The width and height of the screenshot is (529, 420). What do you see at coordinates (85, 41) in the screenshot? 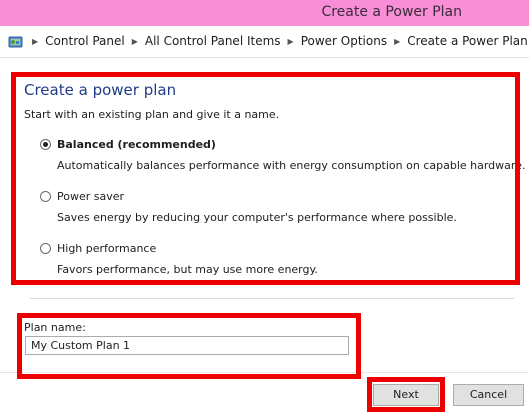
I see `breadcrumb-control-panel: Control Panel` at bounding box center [85, 41].